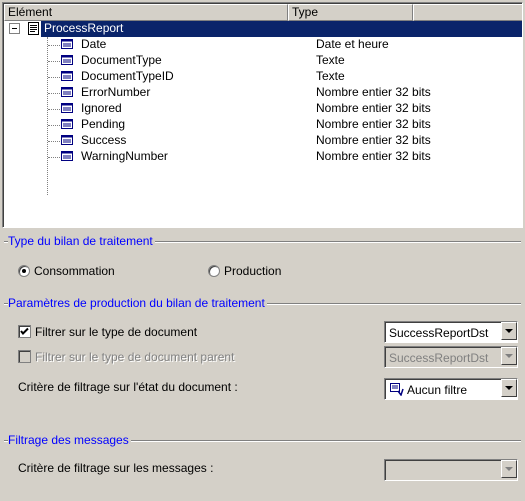 This screenshot has height=501, width=525. I want to click on field-name: DocumentTypeID, so click(127, 76).